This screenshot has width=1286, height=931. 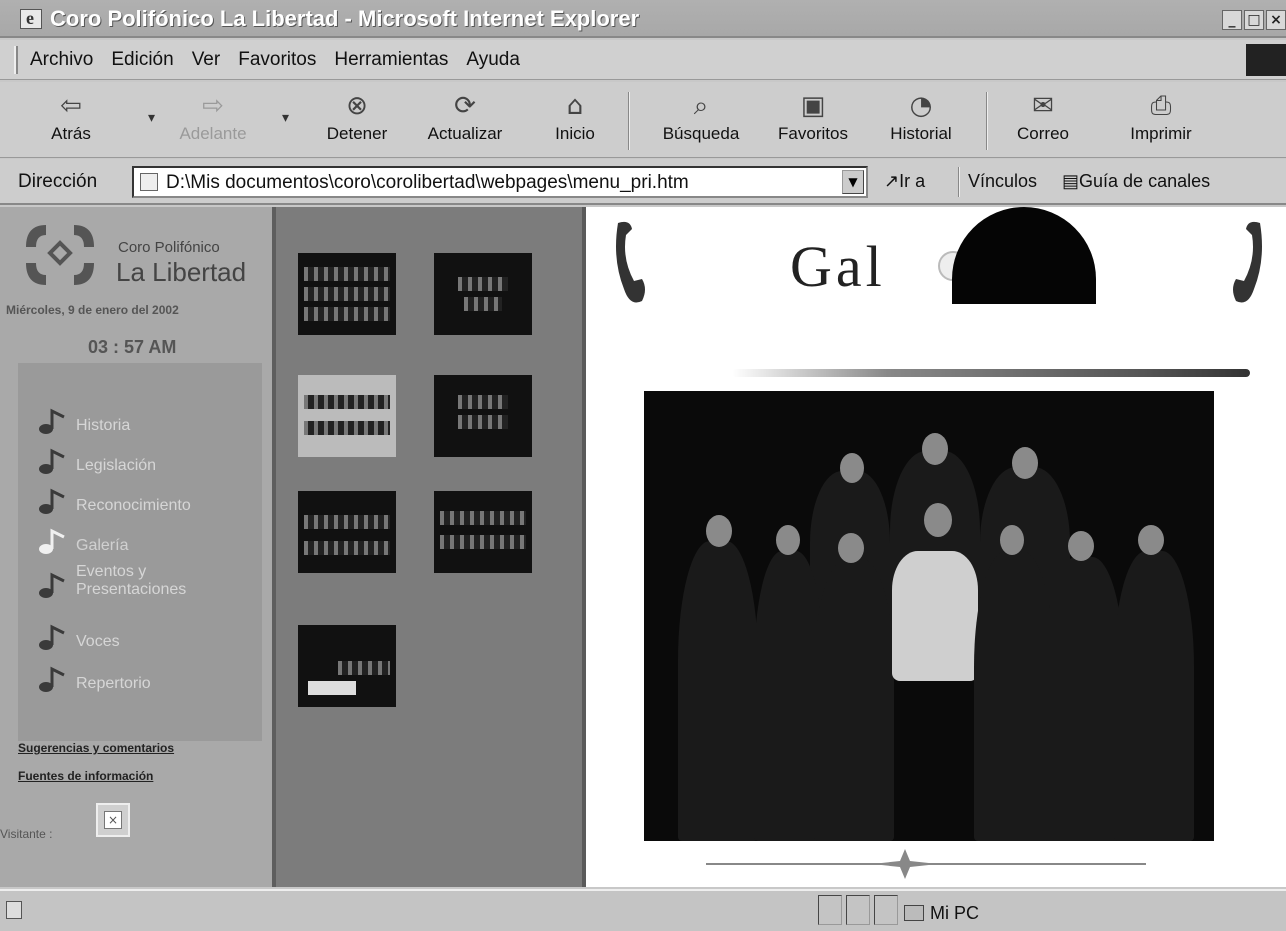 What do you see at coordinates (151, 118) in the screenshot?
I see `back-dropdown-icon: ▾` at bounding box center [151, 118].